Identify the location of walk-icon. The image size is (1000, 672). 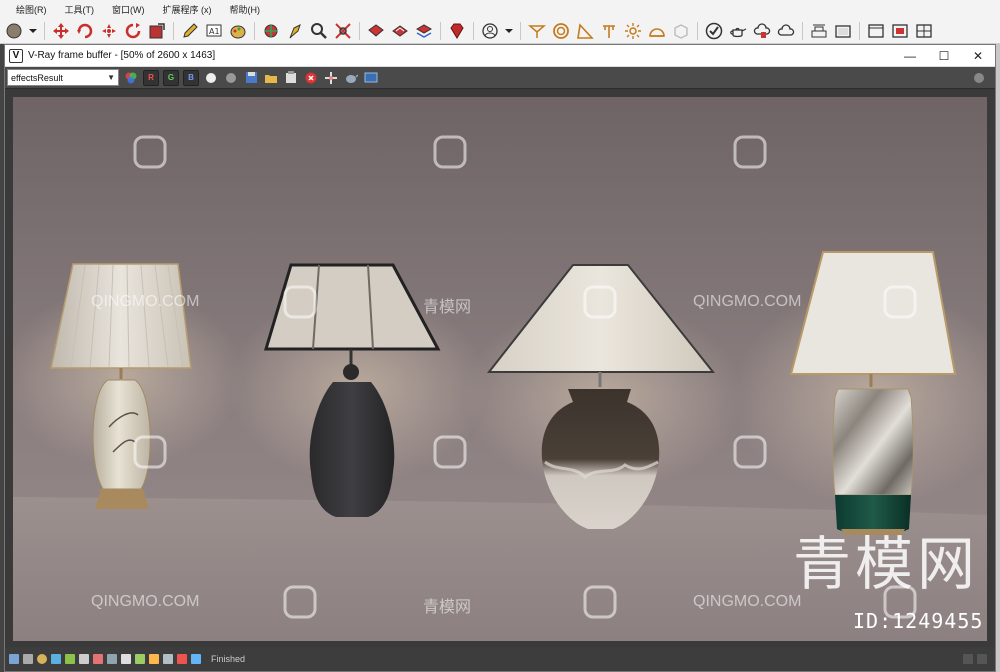
(295, 31).